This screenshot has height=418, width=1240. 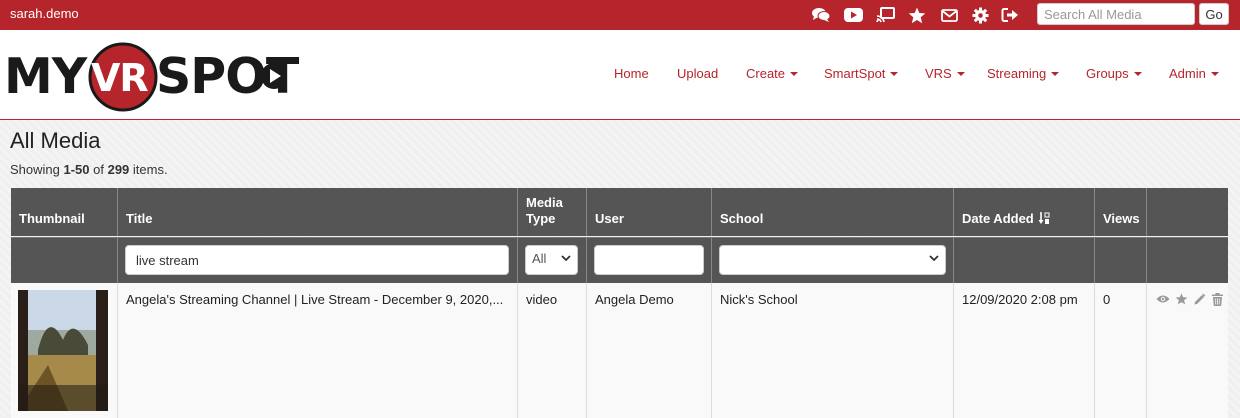 I want to click on user-filter-input, so click(x=649, y=260).